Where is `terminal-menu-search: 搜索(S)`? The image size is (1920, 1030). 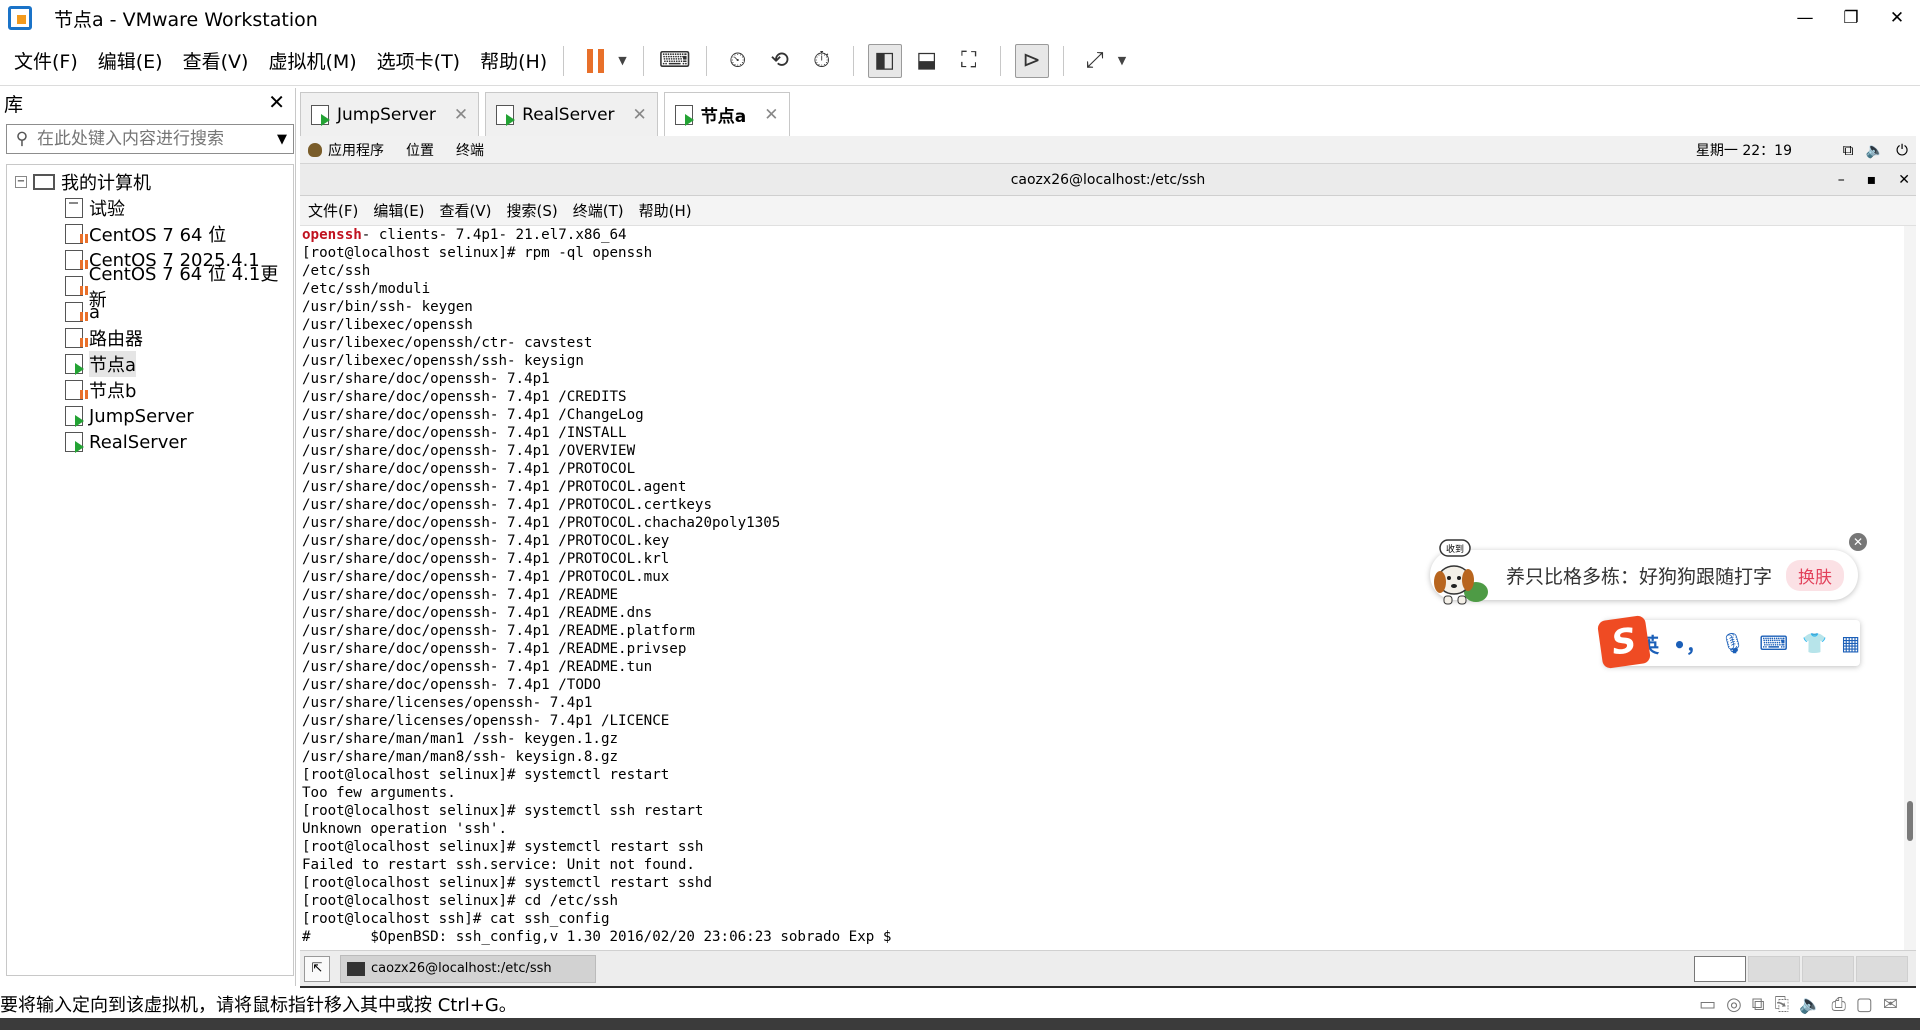 terminal-menu-search: 搜索(S) is located at coordinates (532, 210).